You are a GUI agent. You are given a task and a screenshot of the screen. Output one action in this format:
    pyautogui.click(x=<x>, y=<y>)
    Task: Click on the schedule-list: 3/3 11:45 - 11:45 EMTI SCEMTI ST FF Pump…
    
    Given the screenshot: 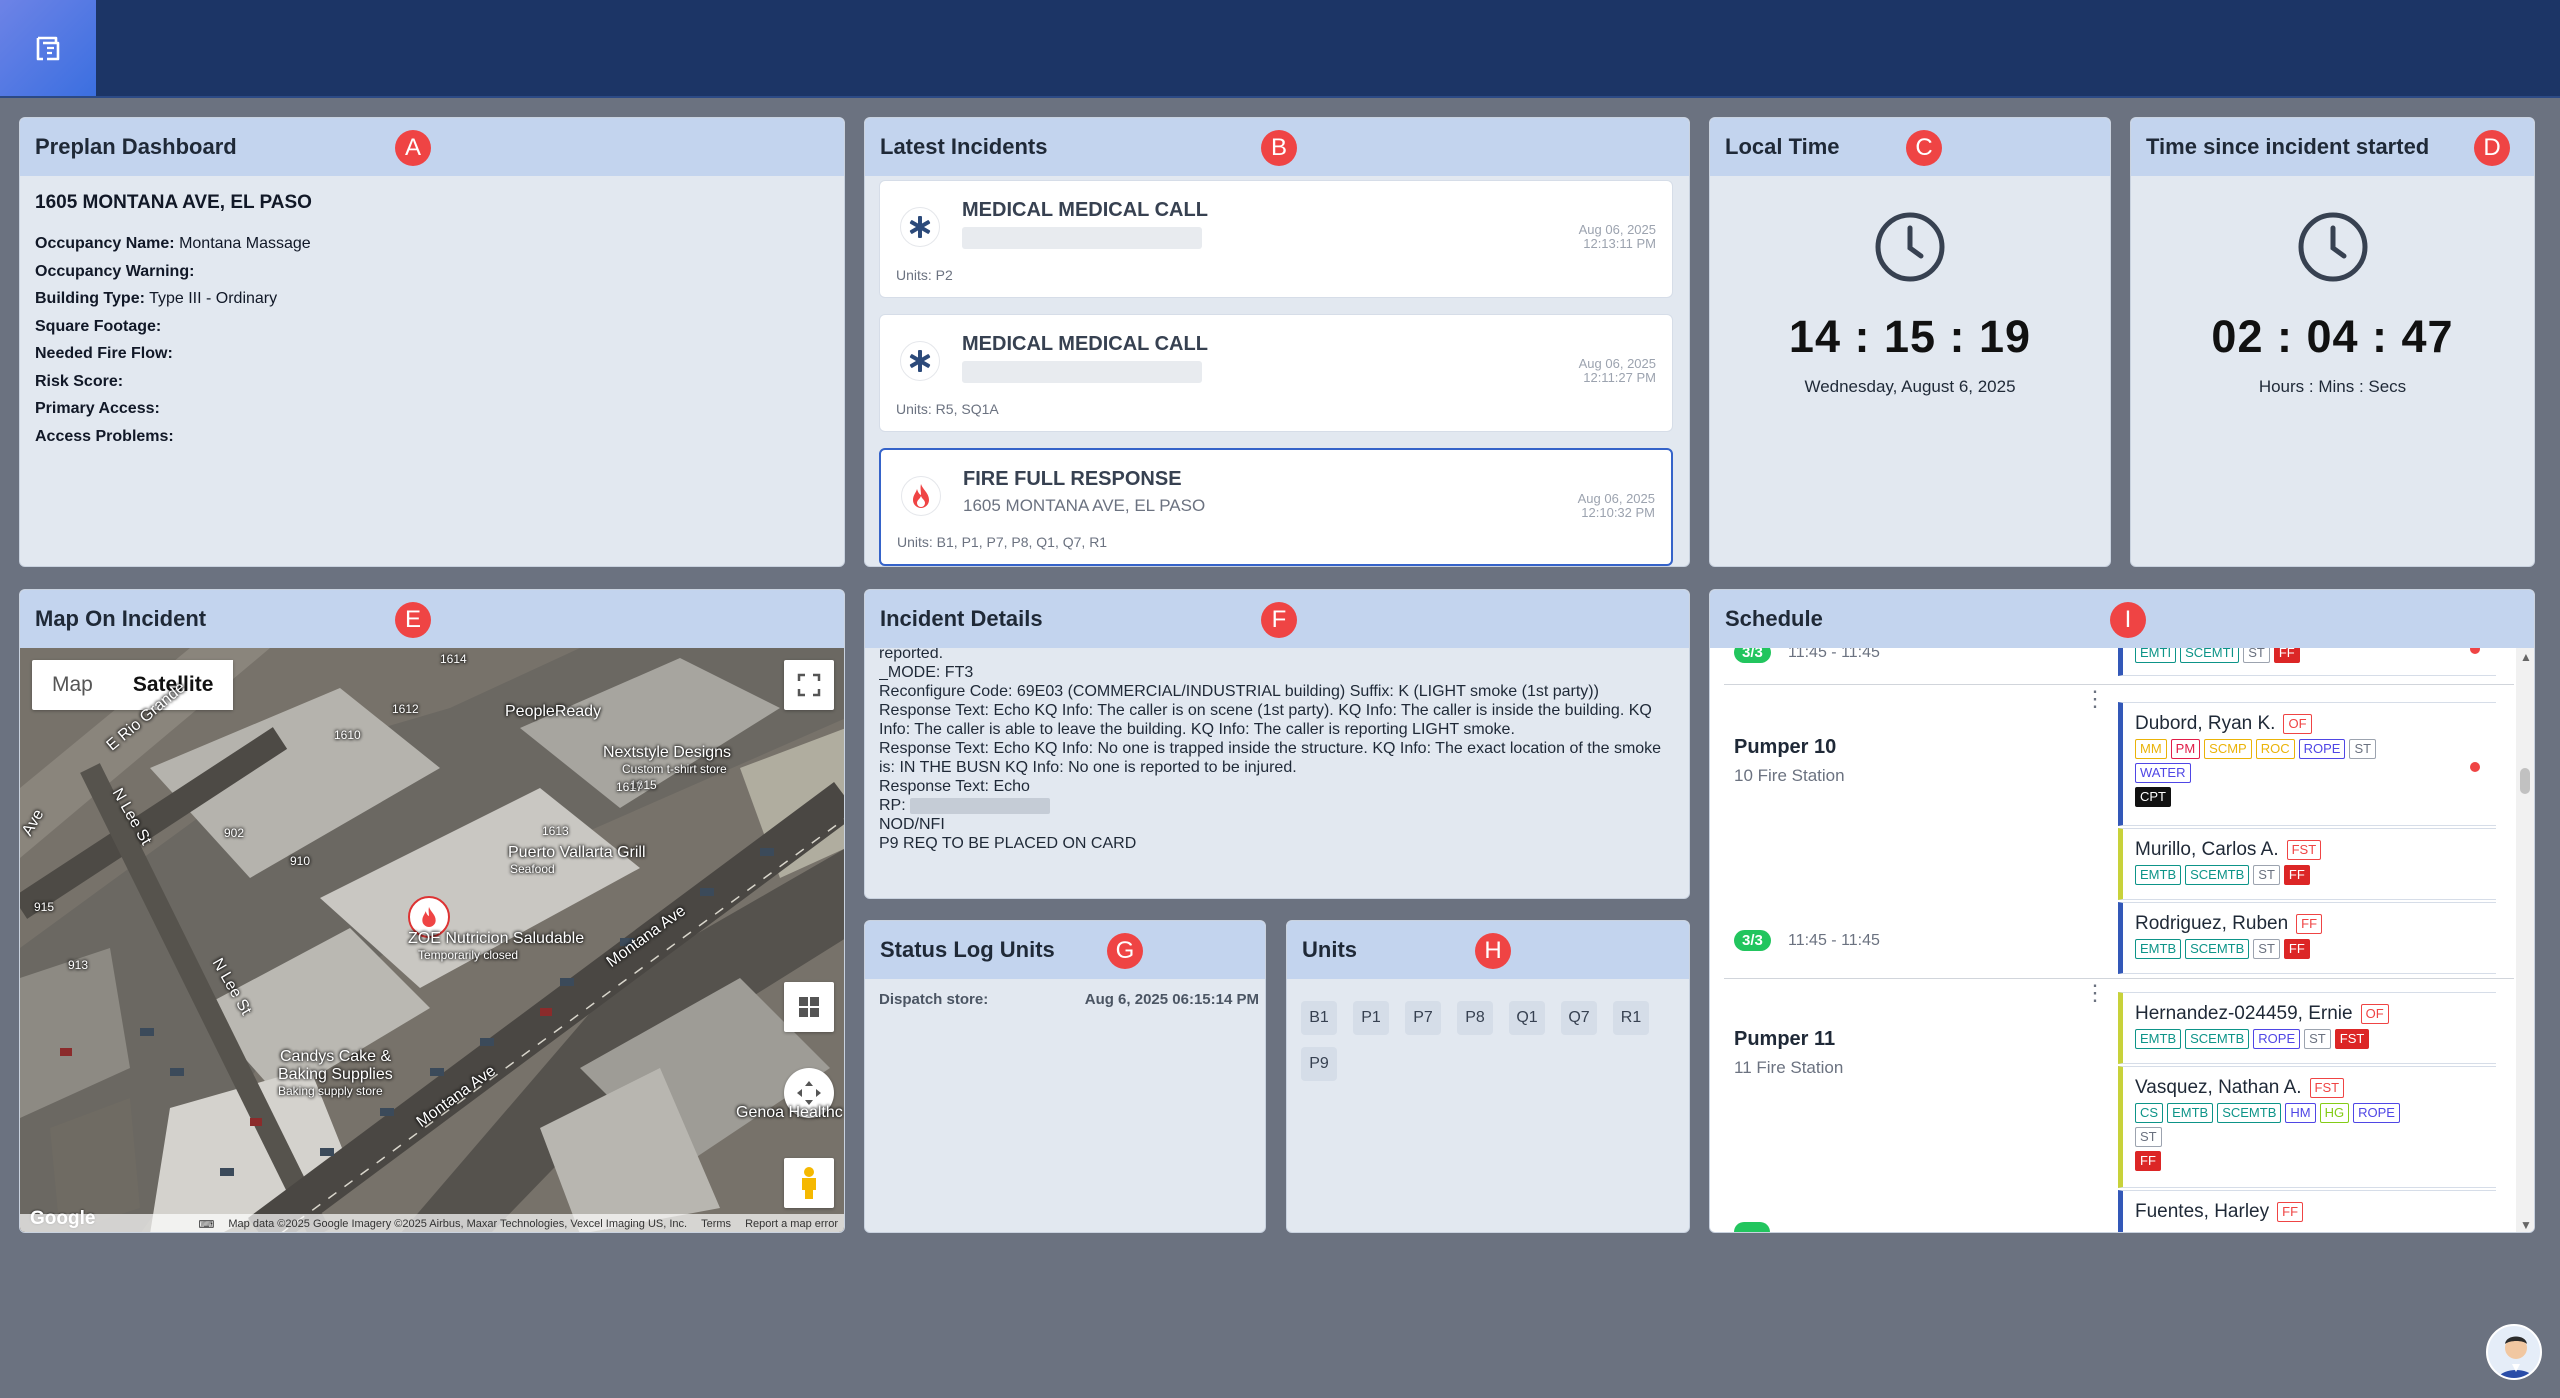 What is the action you would take?
    pyautogui.click(x=2122, y=940)
    